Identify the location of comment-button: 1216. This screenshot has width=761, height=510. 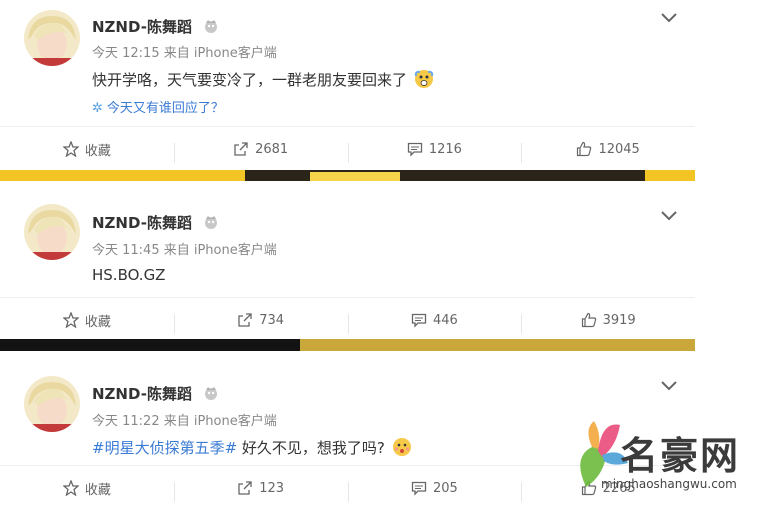
(434, 152).